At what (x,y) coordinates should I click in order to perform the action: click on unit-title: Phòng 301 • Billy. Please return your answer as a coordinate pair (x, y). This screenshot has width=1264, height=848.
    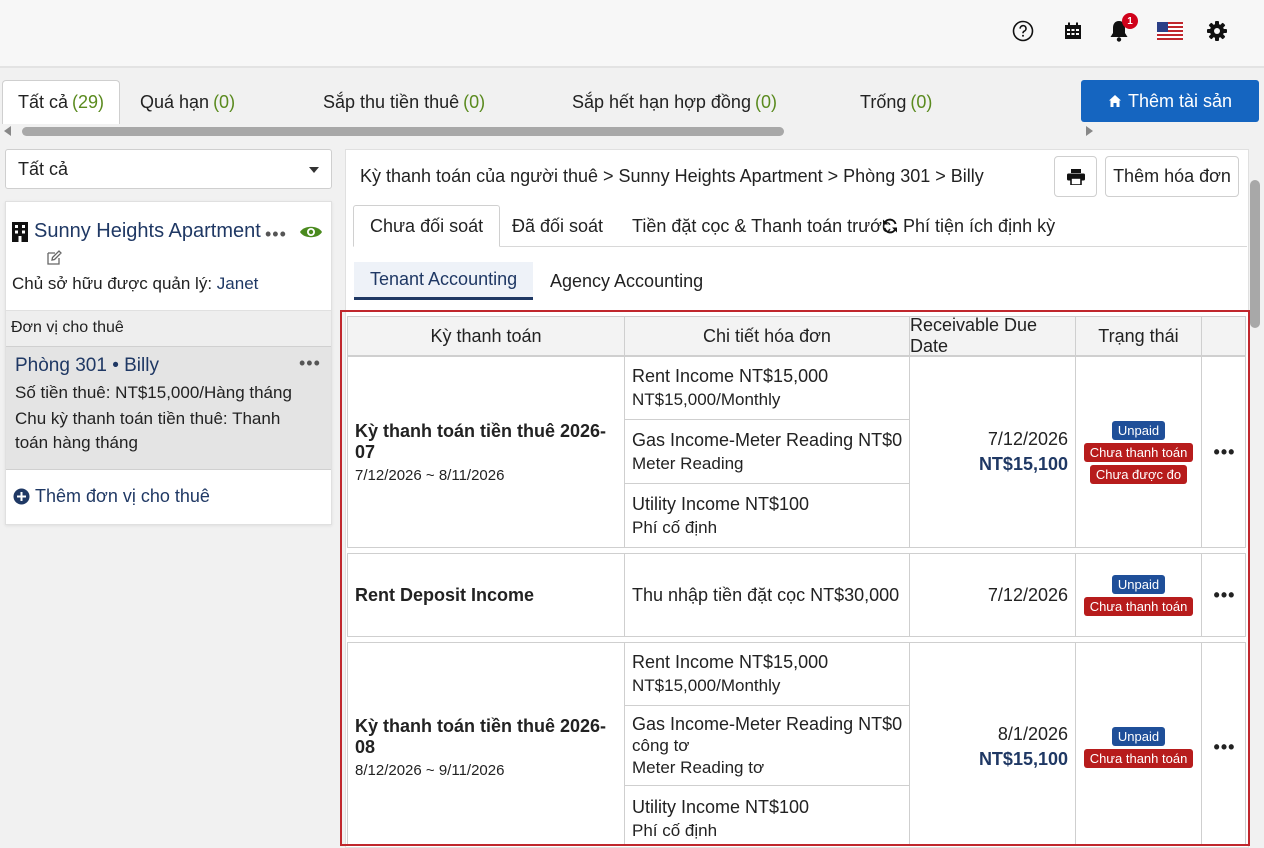
    Looking at the image, I should click on (87, 366).